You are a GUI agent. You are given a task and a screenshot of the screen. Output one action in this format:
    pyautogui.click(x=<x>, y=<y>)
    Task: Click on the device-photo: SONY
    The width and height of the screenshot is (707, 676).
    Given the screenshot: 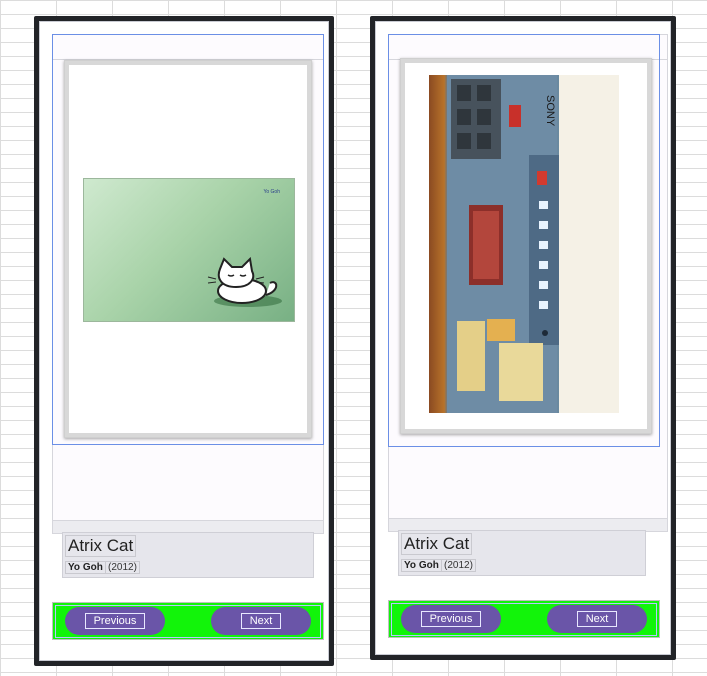 What is the action you would take?
    pyautogui.click(x=533, y=244)
    